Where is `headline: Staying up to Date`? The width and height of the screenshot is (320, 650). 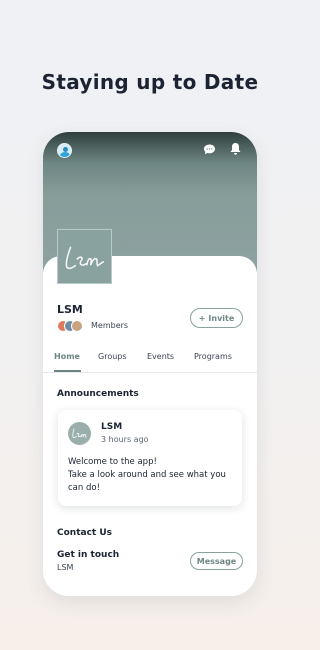
headline: Staying up to Date is located at coordinates (150, 82).